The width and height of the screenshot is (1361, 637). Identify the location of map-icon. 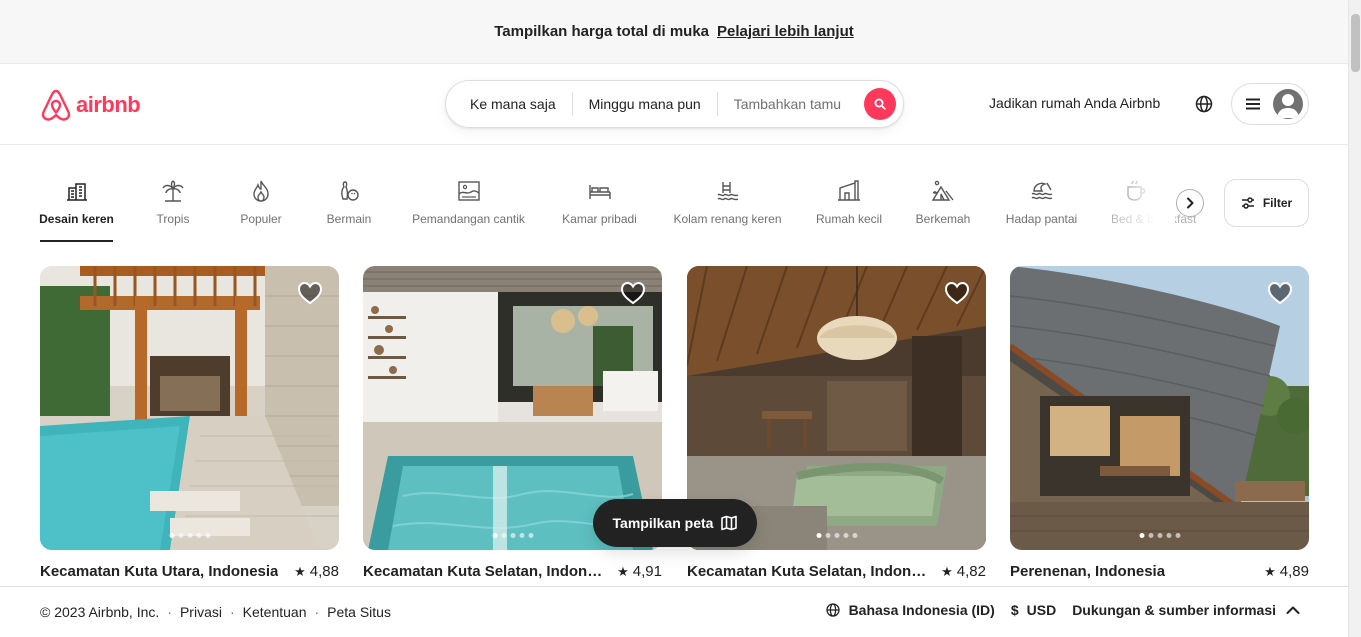
(729, 523).